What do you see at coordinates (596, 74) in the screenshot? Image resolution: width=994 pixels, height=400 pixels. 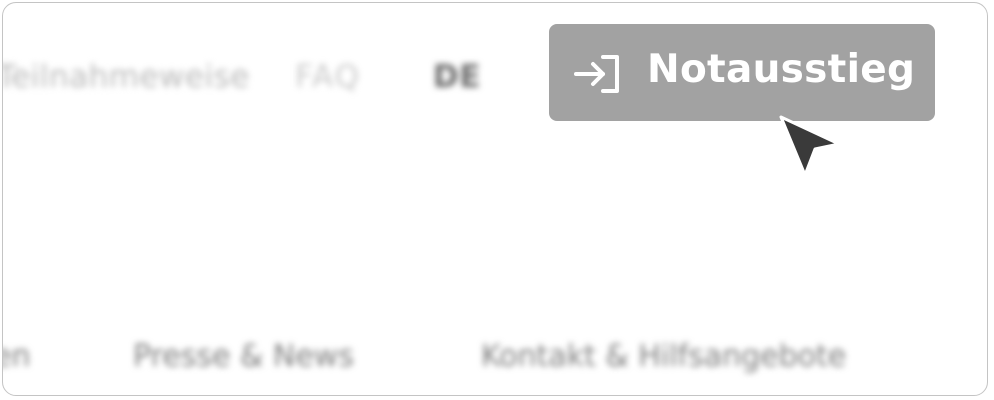 I see `exit-arrow-icon` at bounding box center [596, 74].